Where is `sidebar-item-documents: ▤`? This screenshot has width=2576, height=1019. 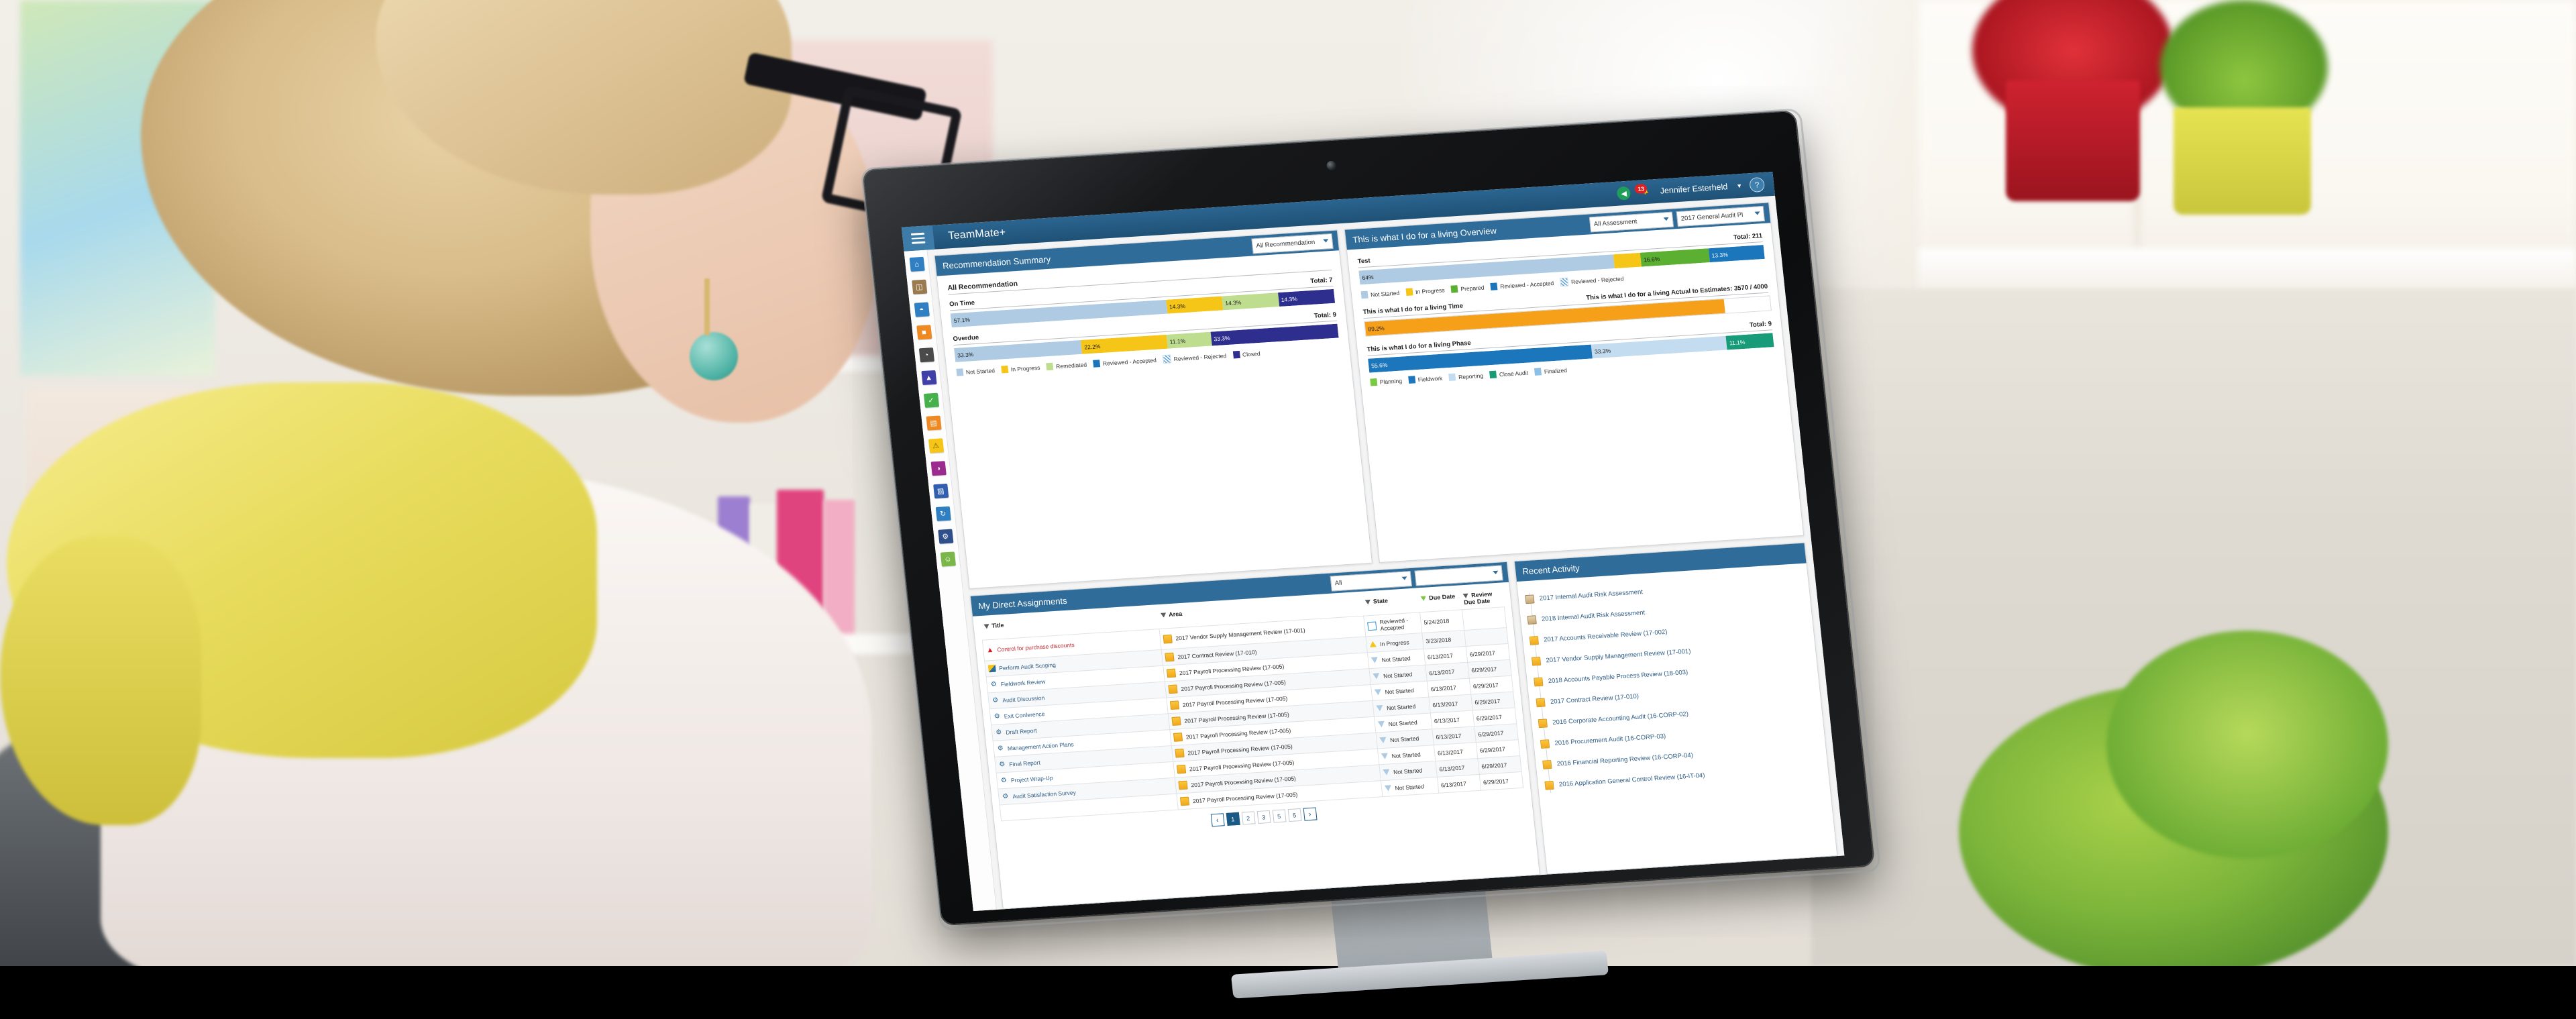 sidebar-item-documents: ▤ is located at coordinates (933, 423).